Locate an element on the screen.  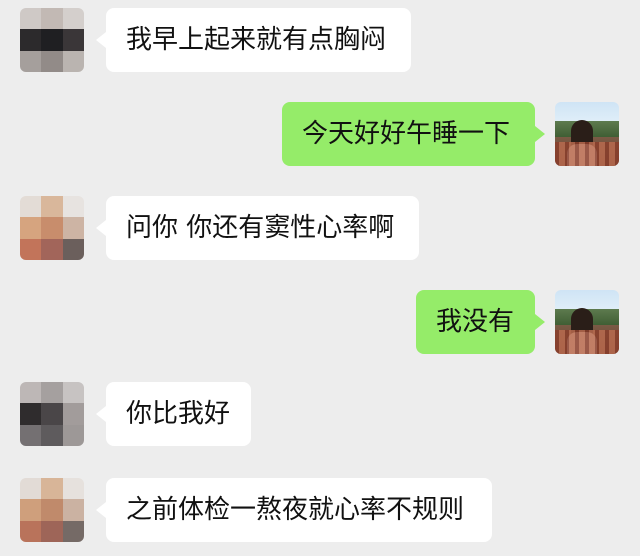
chat-message-incoming: 你比我好 is located at coordinates (320, 417).